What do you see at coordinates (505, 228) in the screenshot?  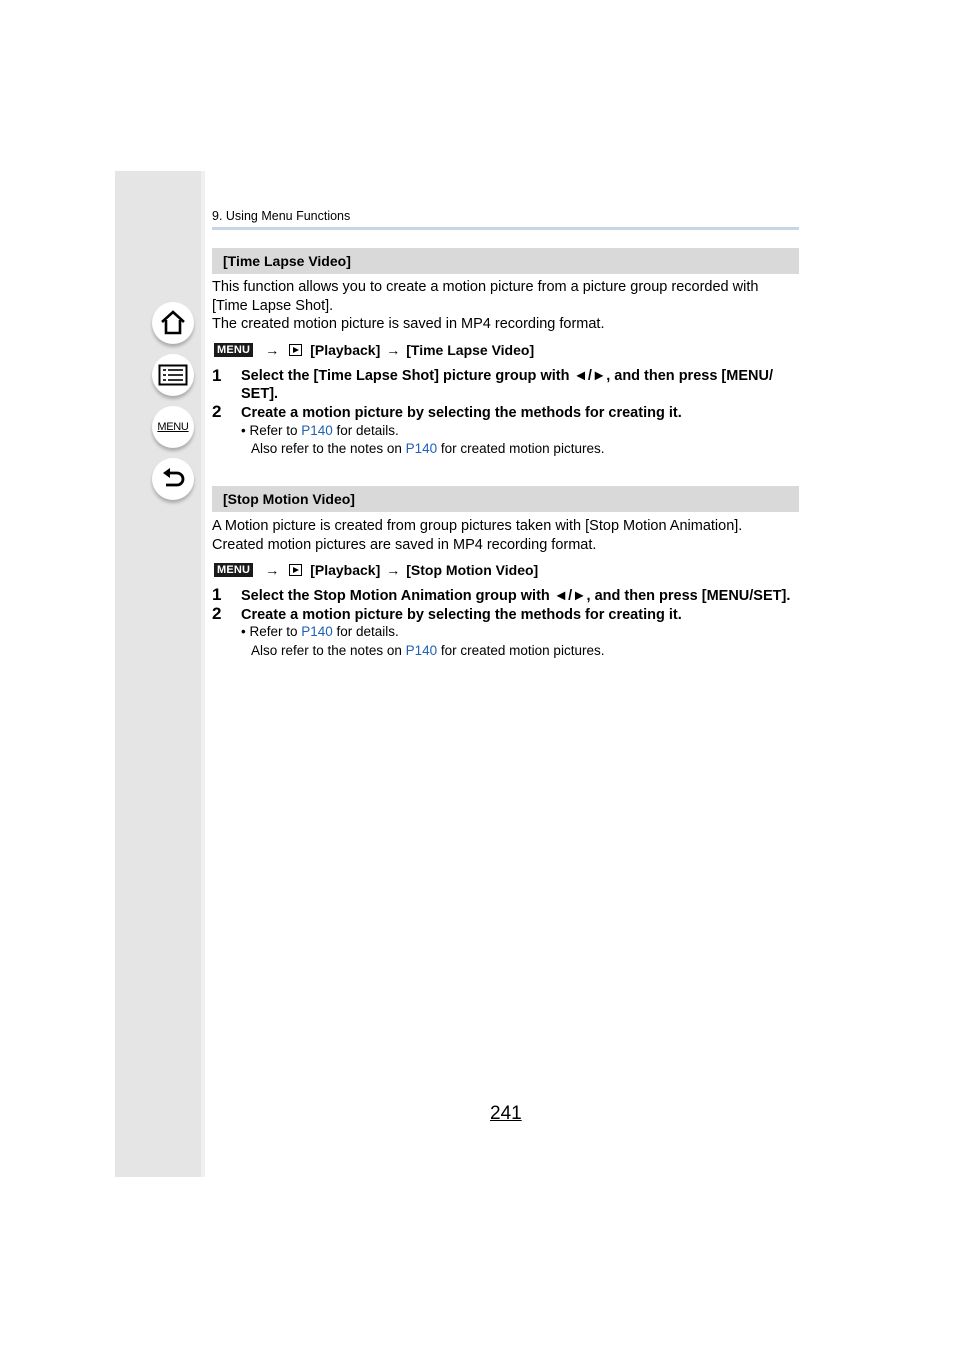 I see `header-rule` at bounding box center [505, 228].